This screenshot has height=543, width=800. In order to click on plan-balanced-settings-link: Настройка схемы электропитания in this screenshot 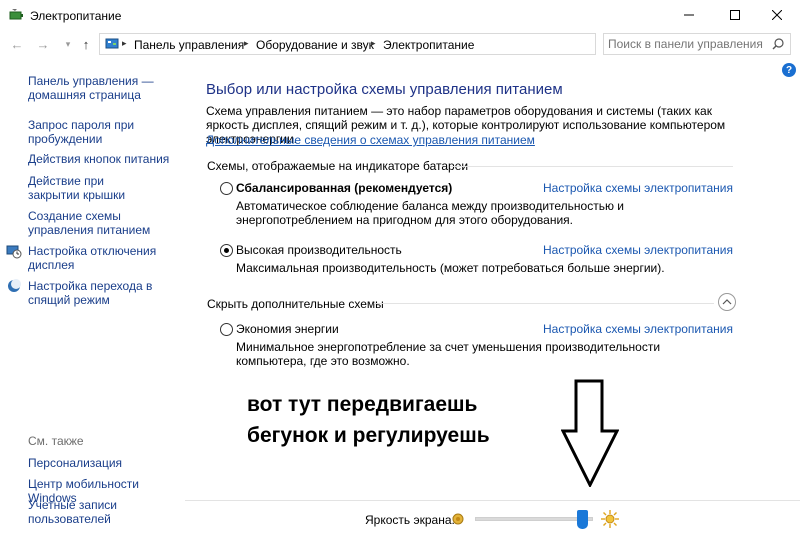, I will do `click(638, 188)`.